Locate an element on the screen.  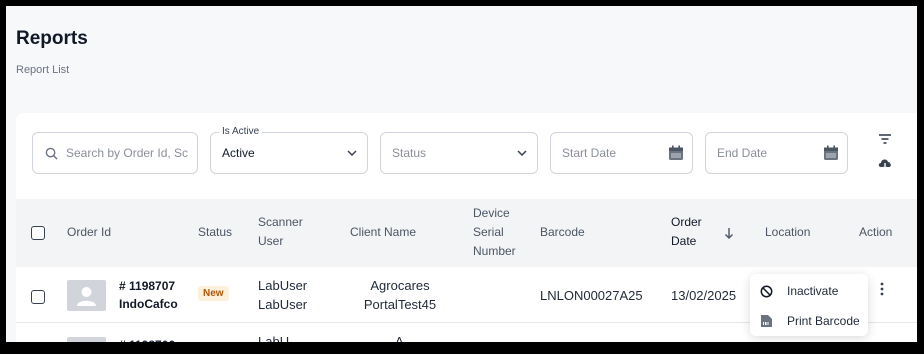
page-title: Reports is located at coordinates (52, 38).